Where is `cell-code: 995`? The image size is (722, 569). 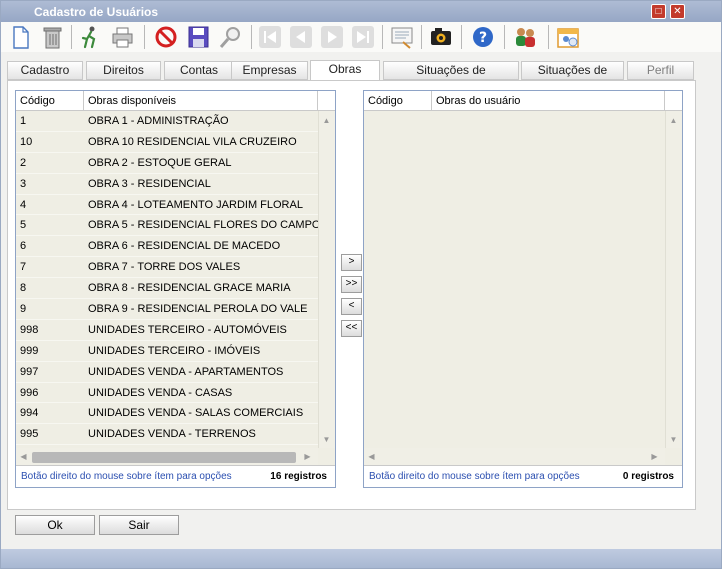 cell-code: 995 is located at coordinates (29, 434).